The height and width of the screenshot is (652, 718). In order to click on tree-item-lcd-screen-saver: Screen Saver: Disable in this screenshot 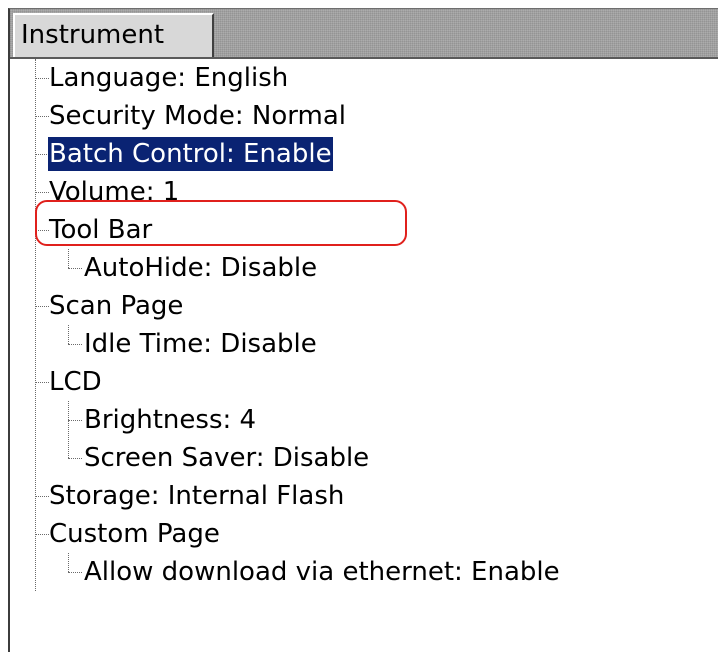, I will do `click(364, 458)`.